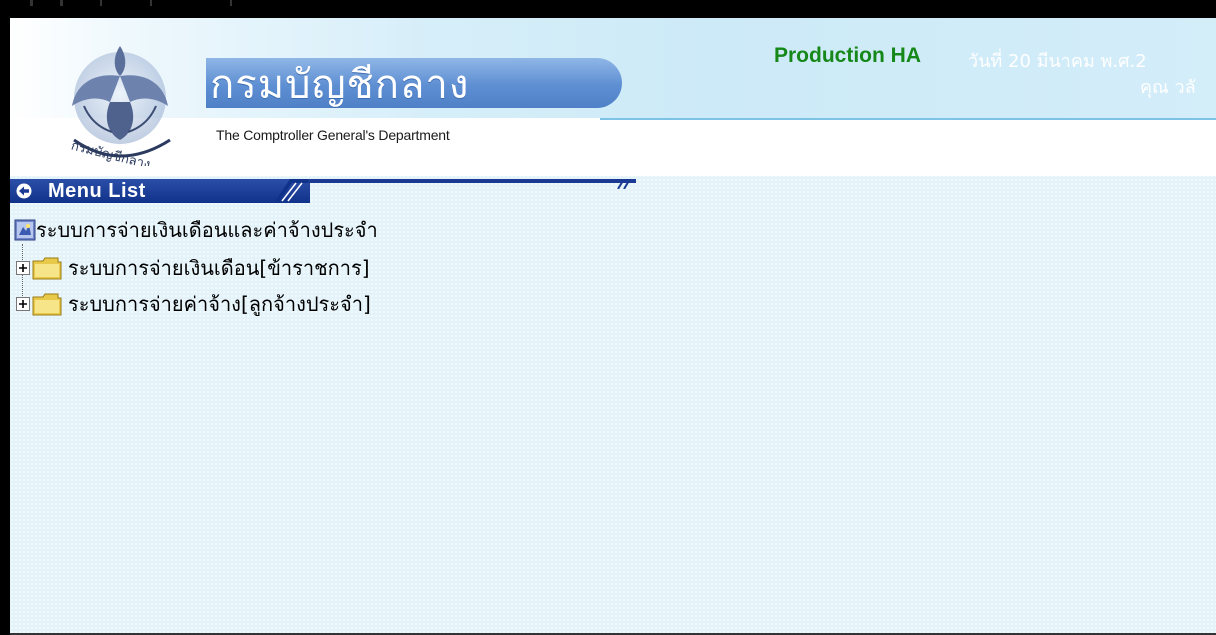 The image size is (1216, 635). I want to click on logo-title-english: The Comptroller General's Department, so click(333, 135).